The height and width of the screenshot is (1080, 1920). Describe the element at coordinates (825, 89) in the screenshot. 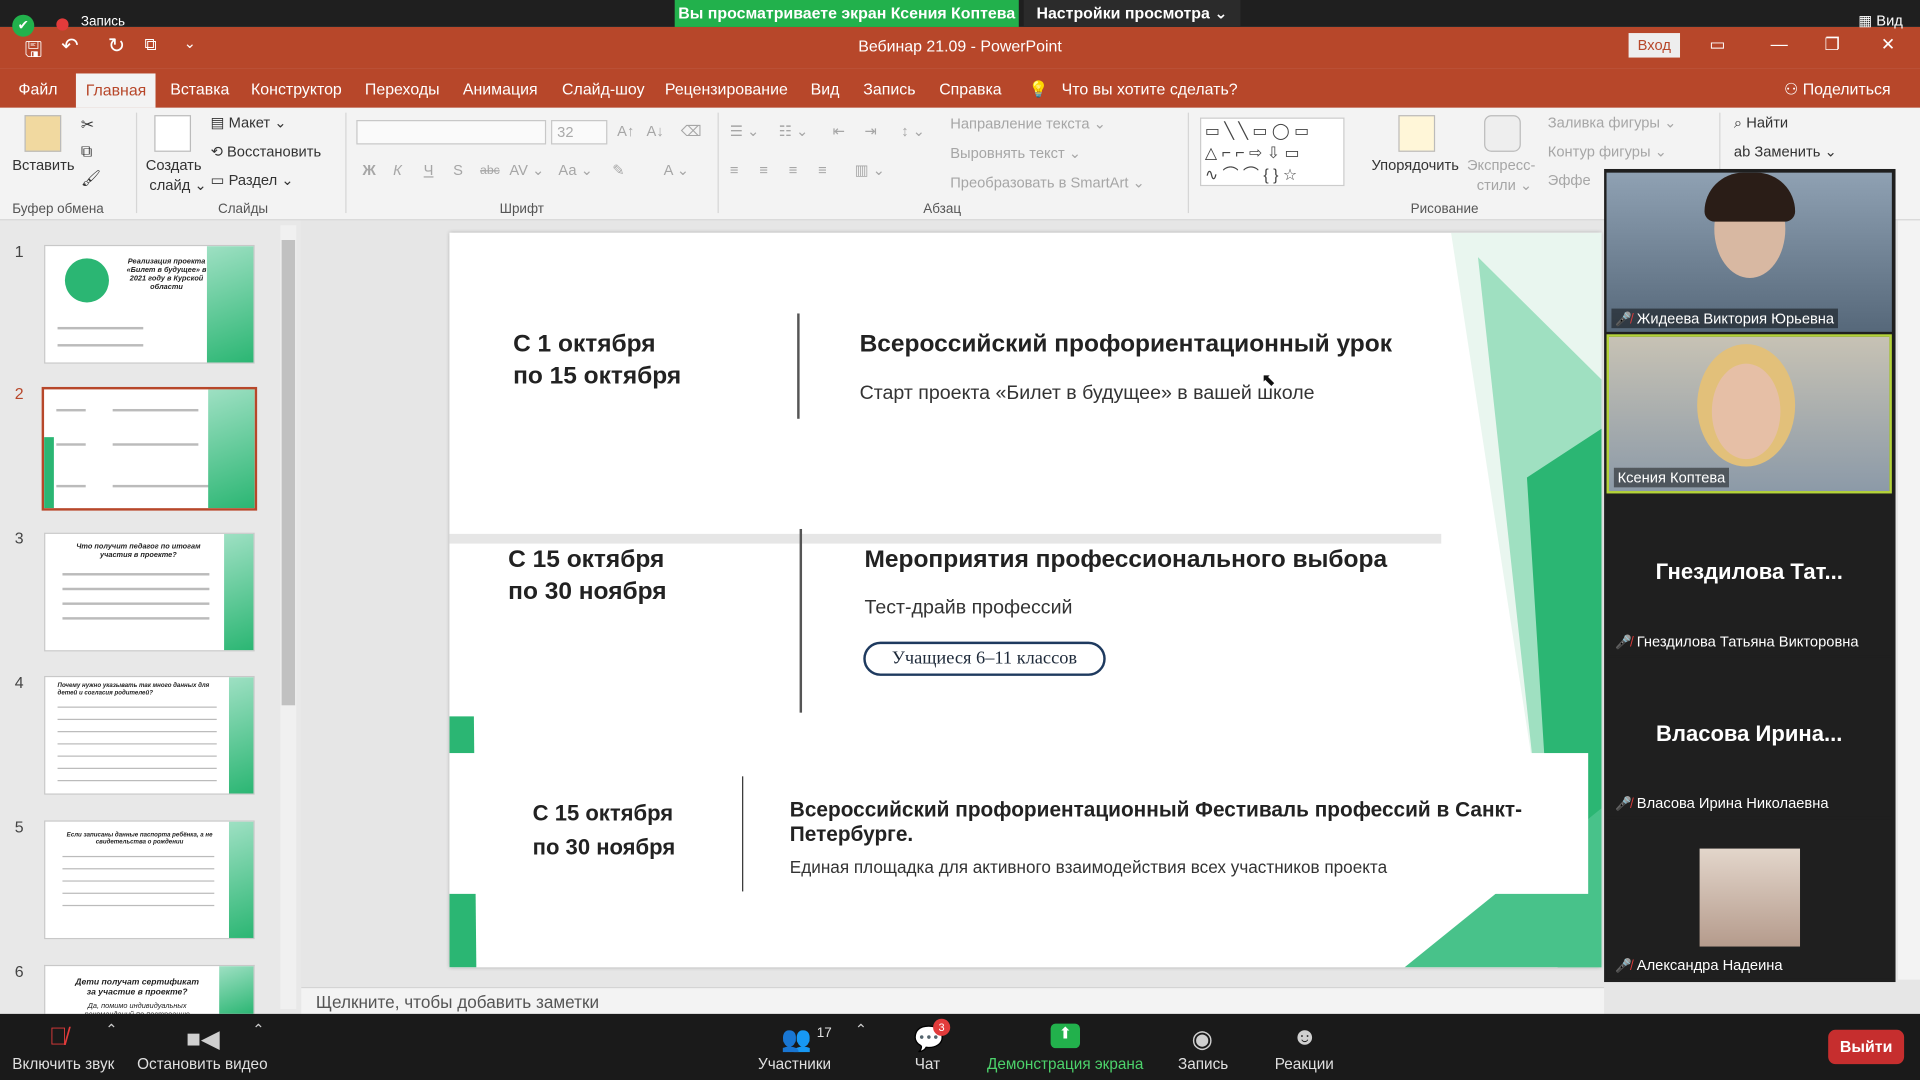

I see `tab-view: Вид` at that location.